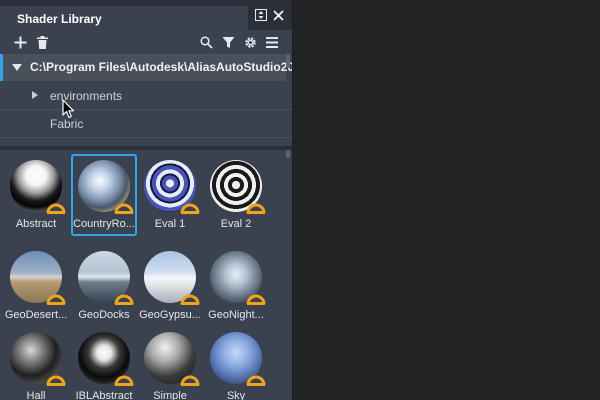 The height and width of the screenshot is (400, 600). Describe the element at coordinates (170, 195) in the screenshot. I see `shader-item: Eval 1` at that location.